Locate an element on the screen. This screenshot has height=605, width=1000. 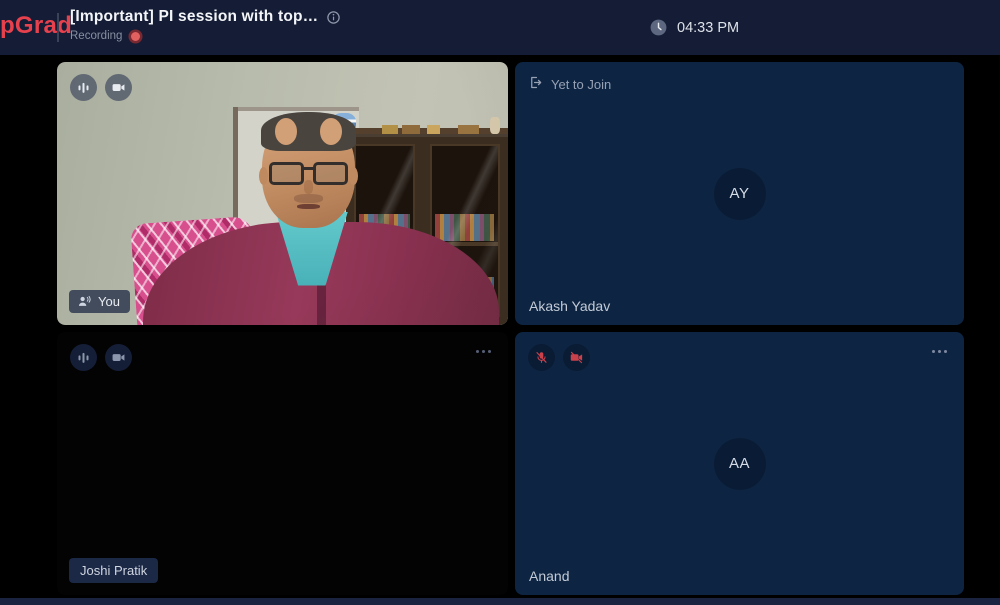
yet-to-join-label: Yet to Join is located at coordinates (581, 84).